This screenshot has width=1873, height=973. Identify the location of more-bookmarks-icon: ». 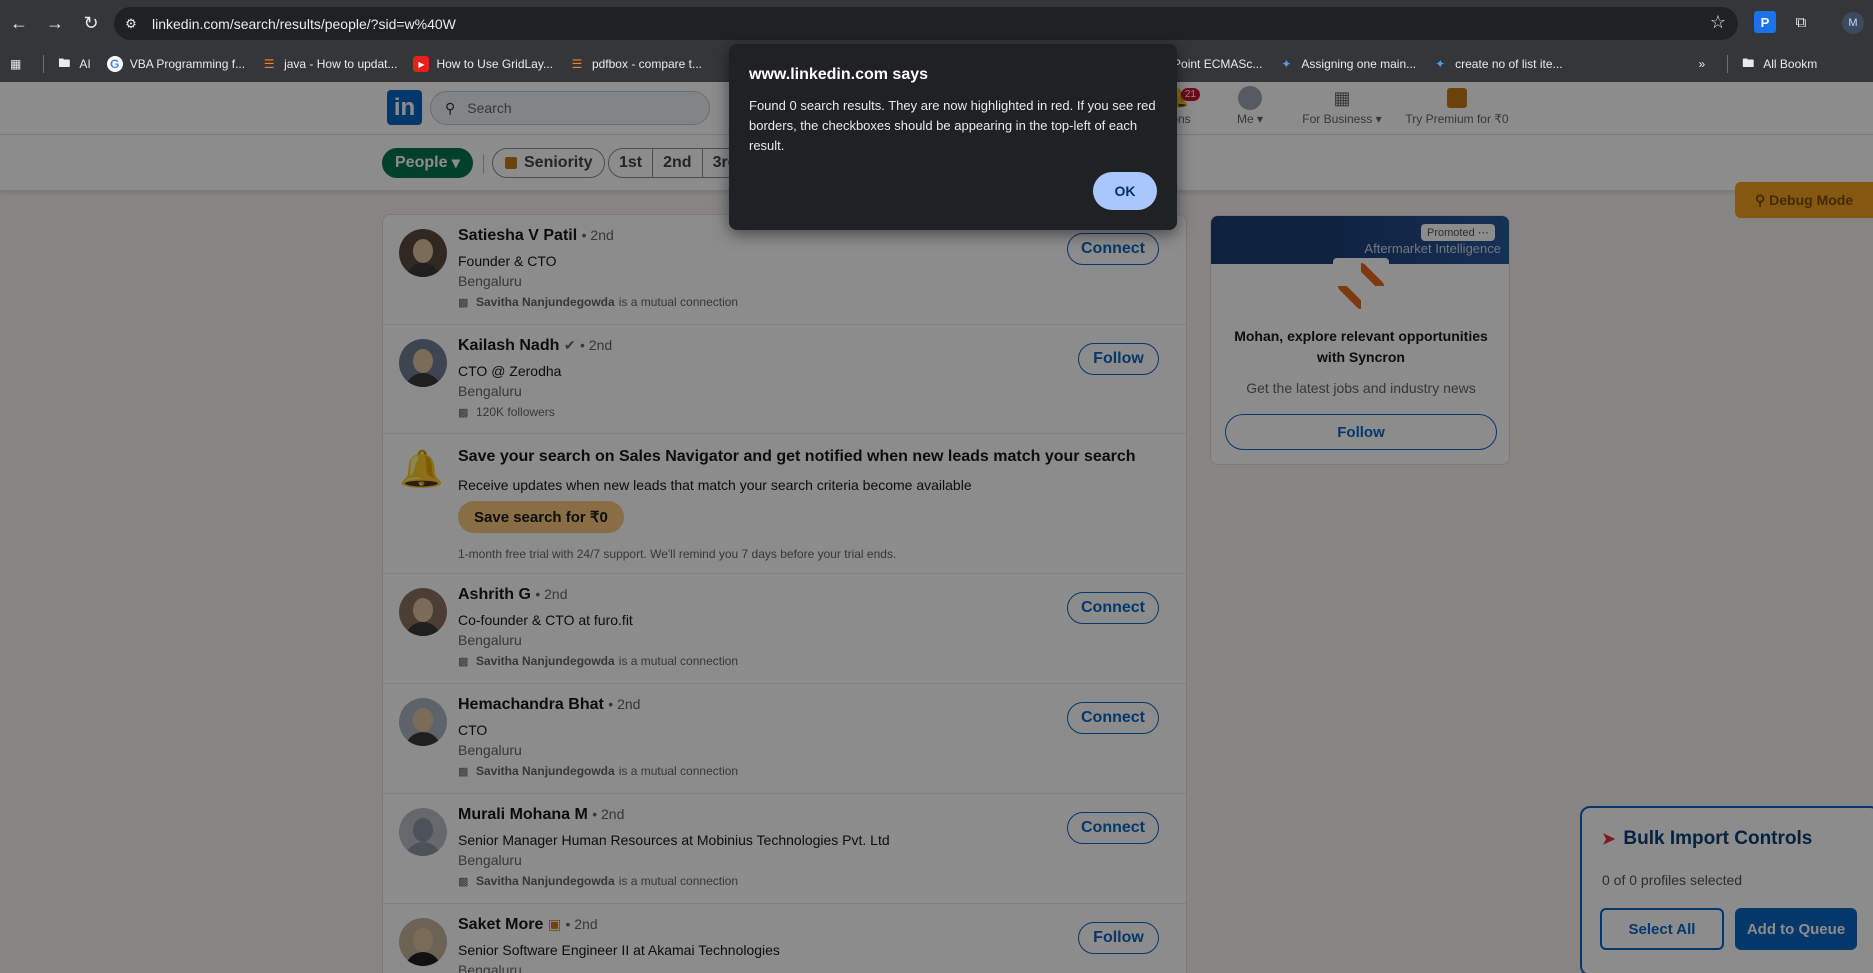
(1702, 64).